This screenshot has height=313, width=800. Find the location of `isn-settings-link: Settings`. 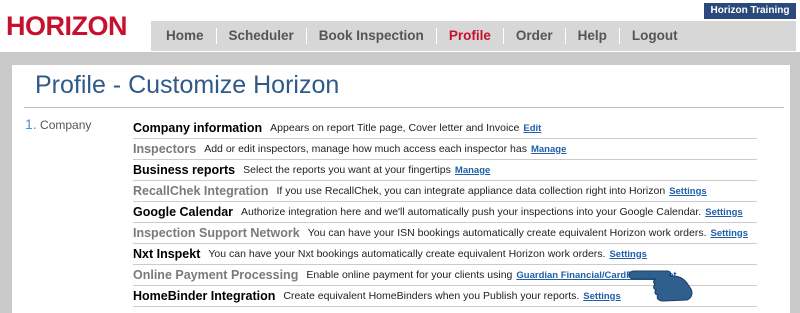

isn-settings-link: Settings is located at coordinates (729, 233).